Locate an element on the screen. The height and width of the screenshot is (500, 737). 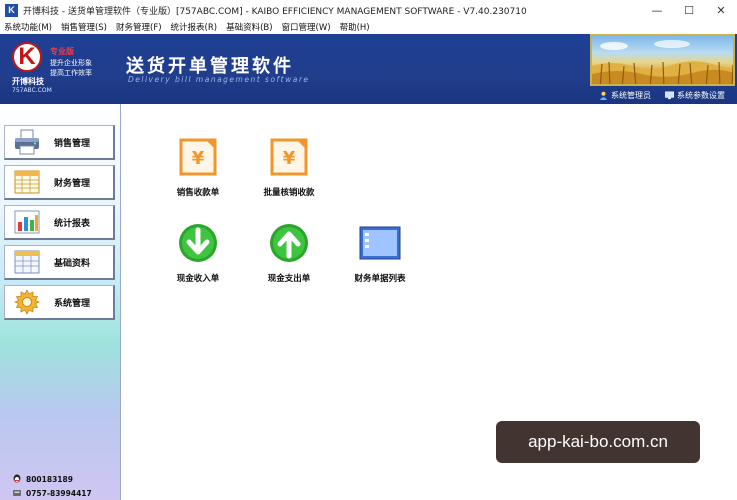
tile-label: 销售收款单 is located at coordinates (198, 193).